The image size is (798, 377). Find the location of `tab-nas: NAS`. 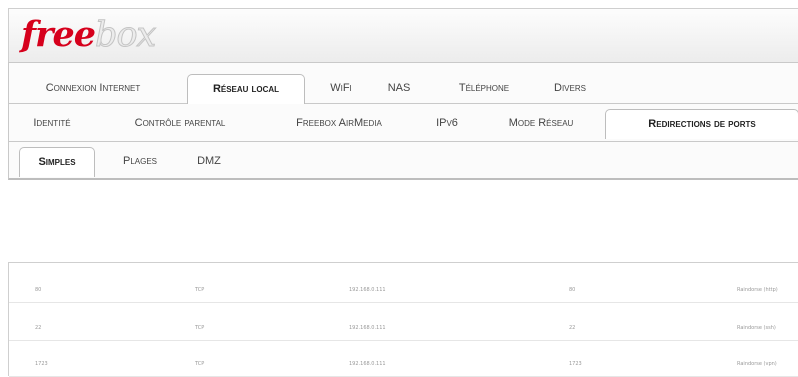

tab-nas: NAS is located at coordinates (399, 88).